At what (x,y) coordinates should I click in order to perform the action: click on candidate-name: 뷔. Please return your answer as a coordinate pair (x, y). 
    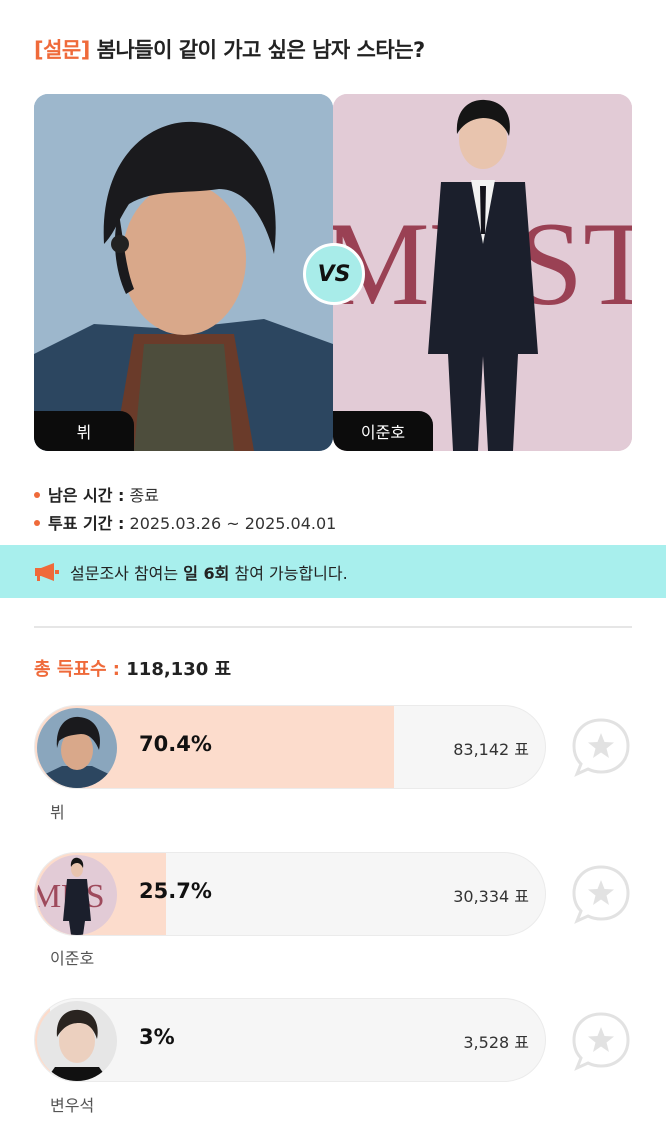
    Looking at the image, I should click on (57, 812).